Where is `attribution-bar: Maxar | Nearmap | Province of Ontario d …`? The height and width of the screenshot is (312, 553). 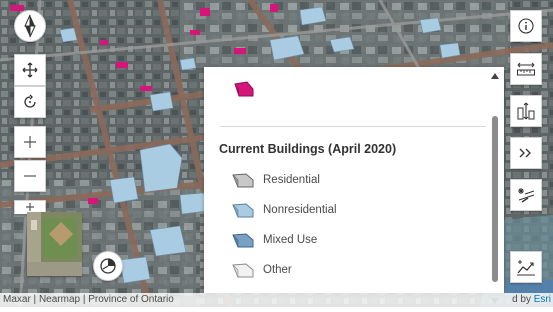
attribution-bar: Maxar | Nearmap | Province of Ontario d … is located at coordinates (276, 300).